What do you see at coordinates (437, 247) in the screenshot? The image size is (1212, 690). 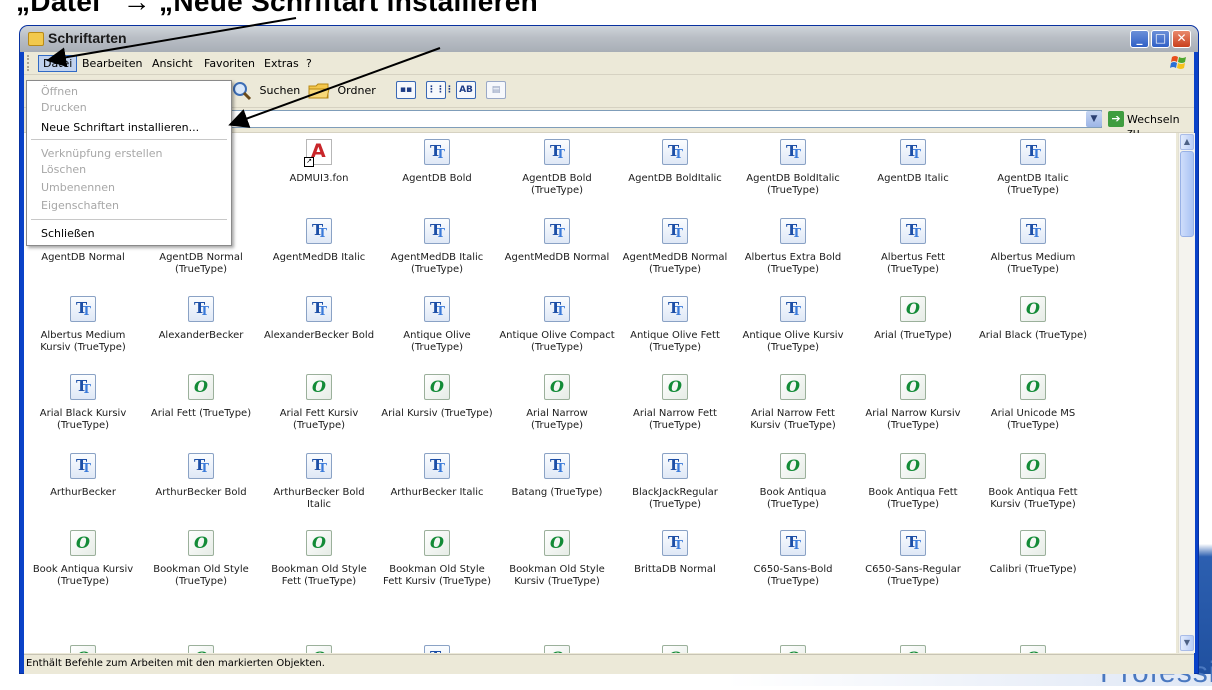 I see `font-file-item: AgentMedDB Italic (TrueType)` at bounding box center [437, 247].